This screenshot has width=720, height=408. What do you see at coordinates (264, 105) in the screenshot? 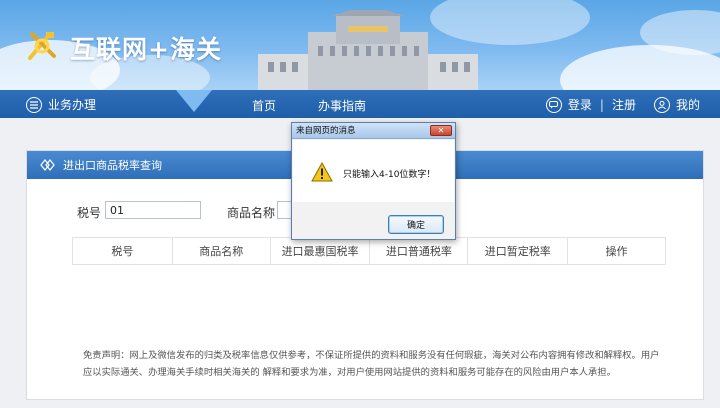
I see `nav-link-home: 首页` at bounding box center [264, 105].